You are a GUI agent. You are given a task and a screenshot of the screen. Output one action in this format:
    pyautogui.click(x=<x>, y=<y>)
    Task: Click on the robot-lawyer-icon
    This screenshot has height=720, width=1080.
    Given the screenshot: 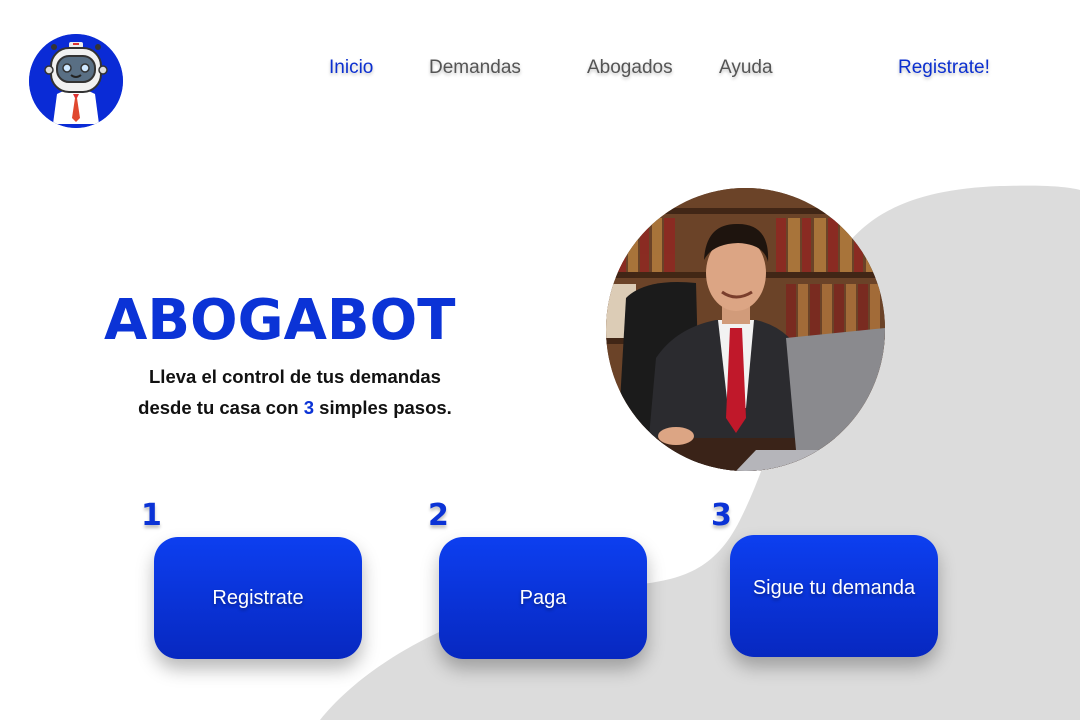 What is the action you would take?
    pyautogui.click(x=76, y=81)
    